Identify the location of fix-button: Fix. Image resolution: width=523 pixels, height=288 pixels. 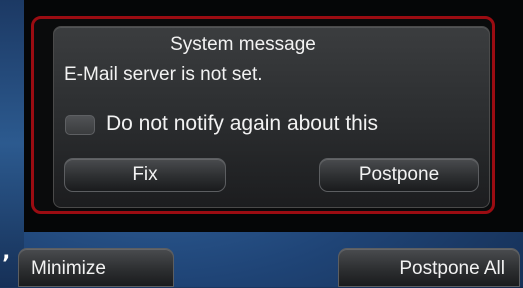
(145, 175).